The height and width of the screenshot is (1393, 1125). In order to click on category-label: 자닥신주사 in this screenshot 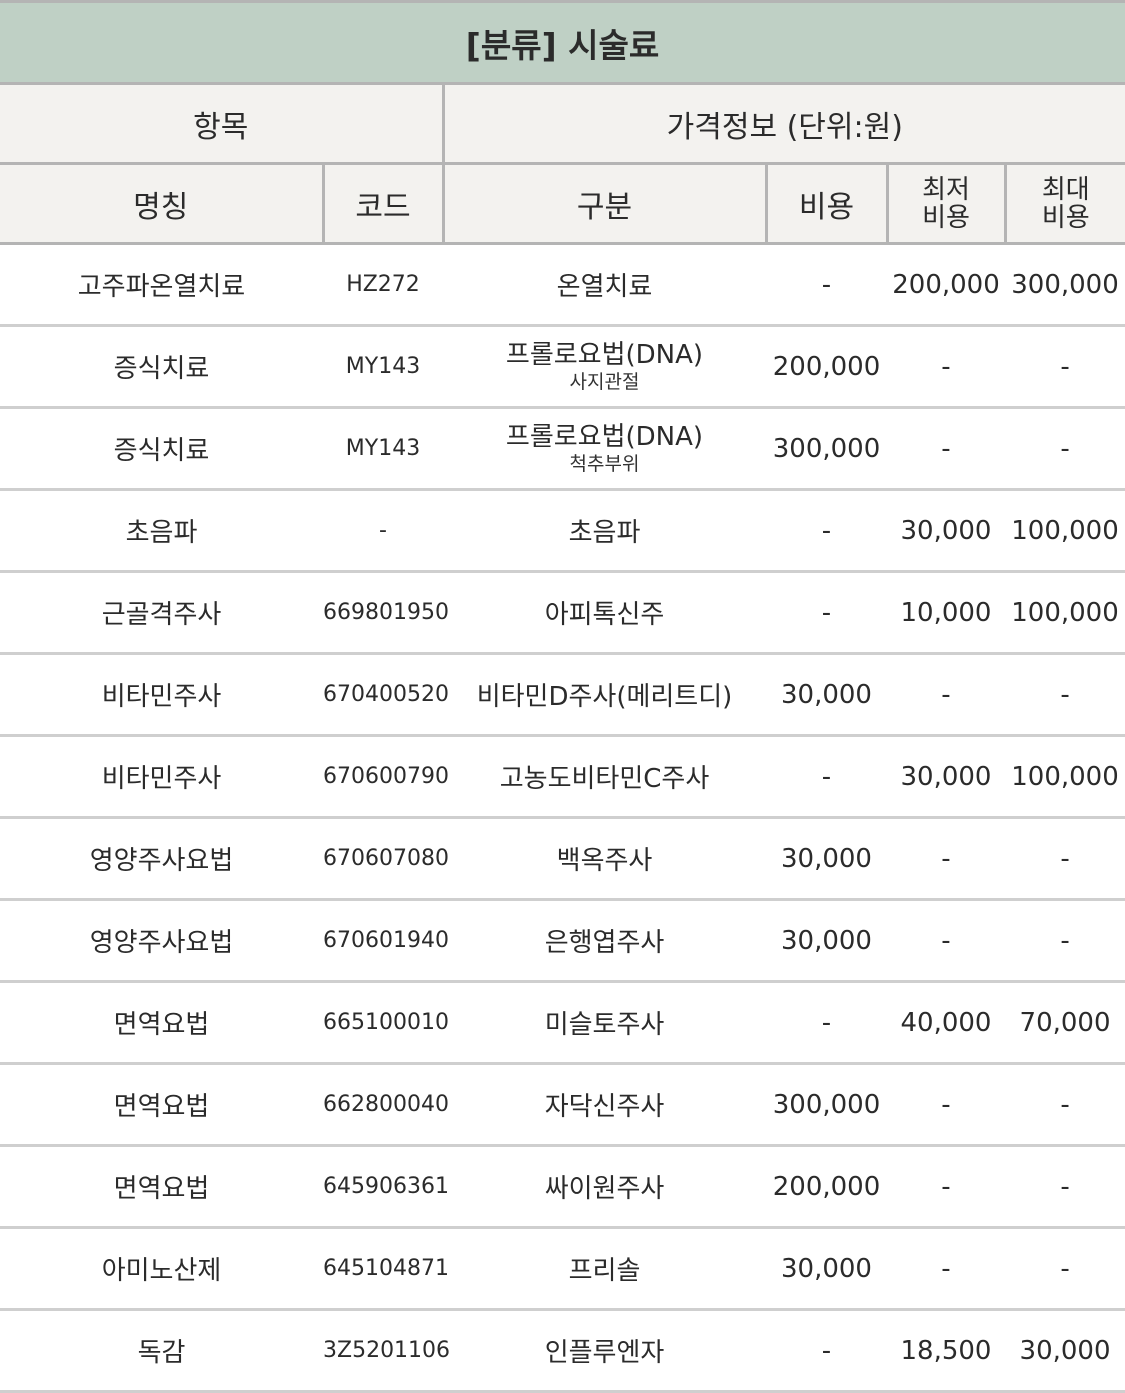, I will do `click(604, 1107)`.